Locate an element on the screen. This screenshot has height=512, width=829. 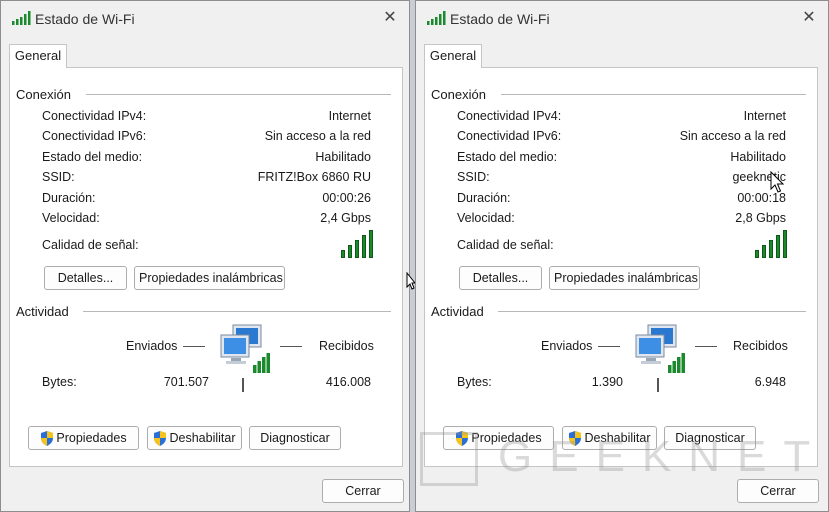
speed-value: 2,4 Gbps is located at coordinates (345, 218).